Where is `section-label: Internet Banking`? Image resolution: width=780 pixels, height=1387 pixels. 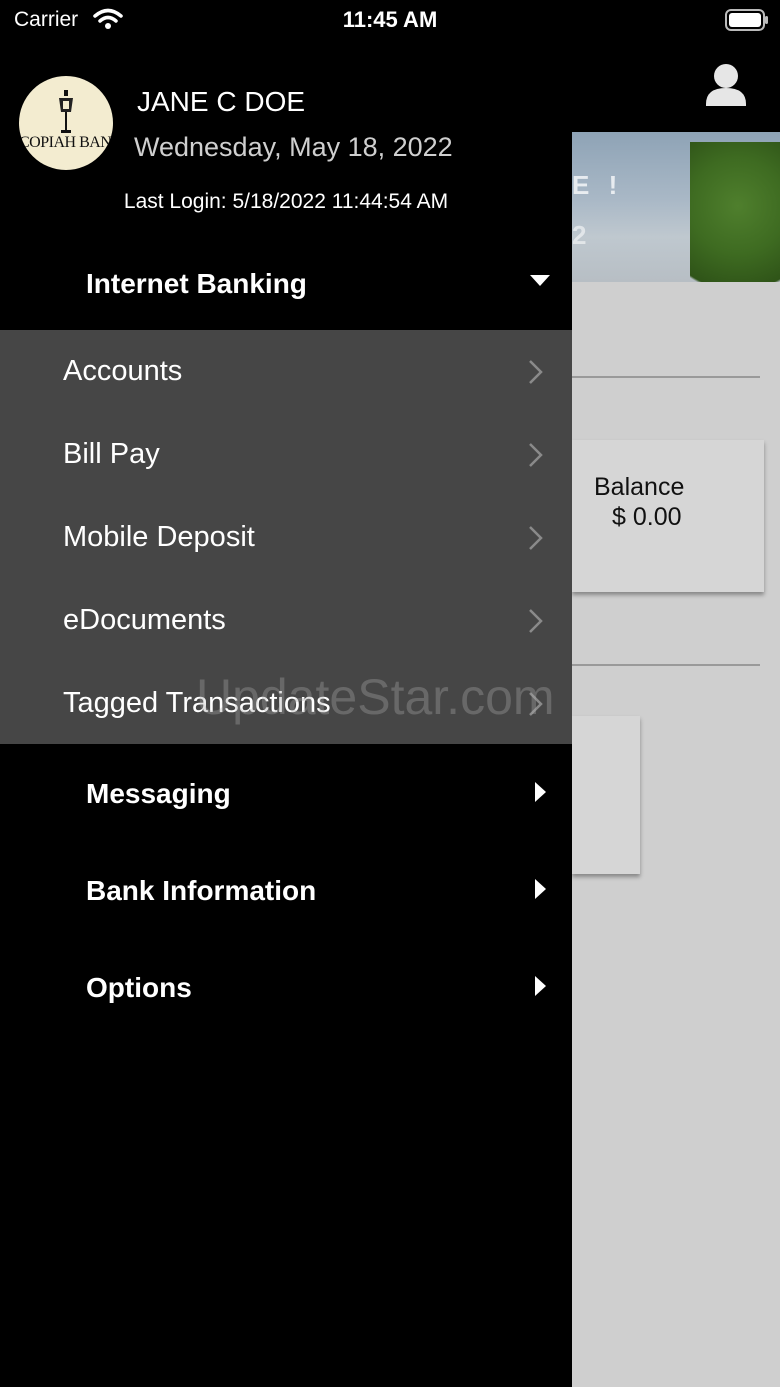
section-label: Internet Banking is located at coordinates (196, 283).